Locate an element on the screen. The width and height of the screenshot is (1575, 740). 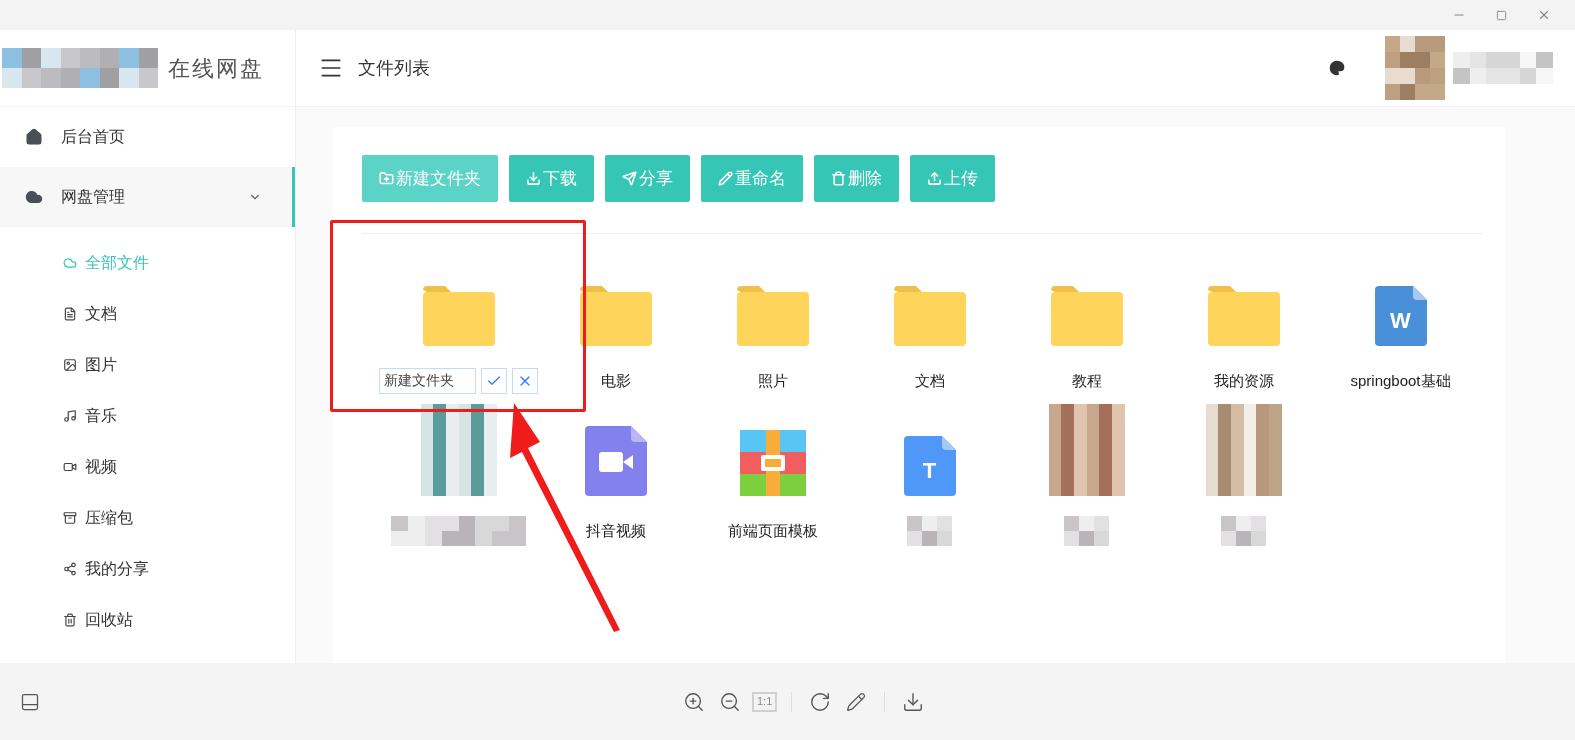
page-title: 文件列表 is located at coordinates (394, 68).